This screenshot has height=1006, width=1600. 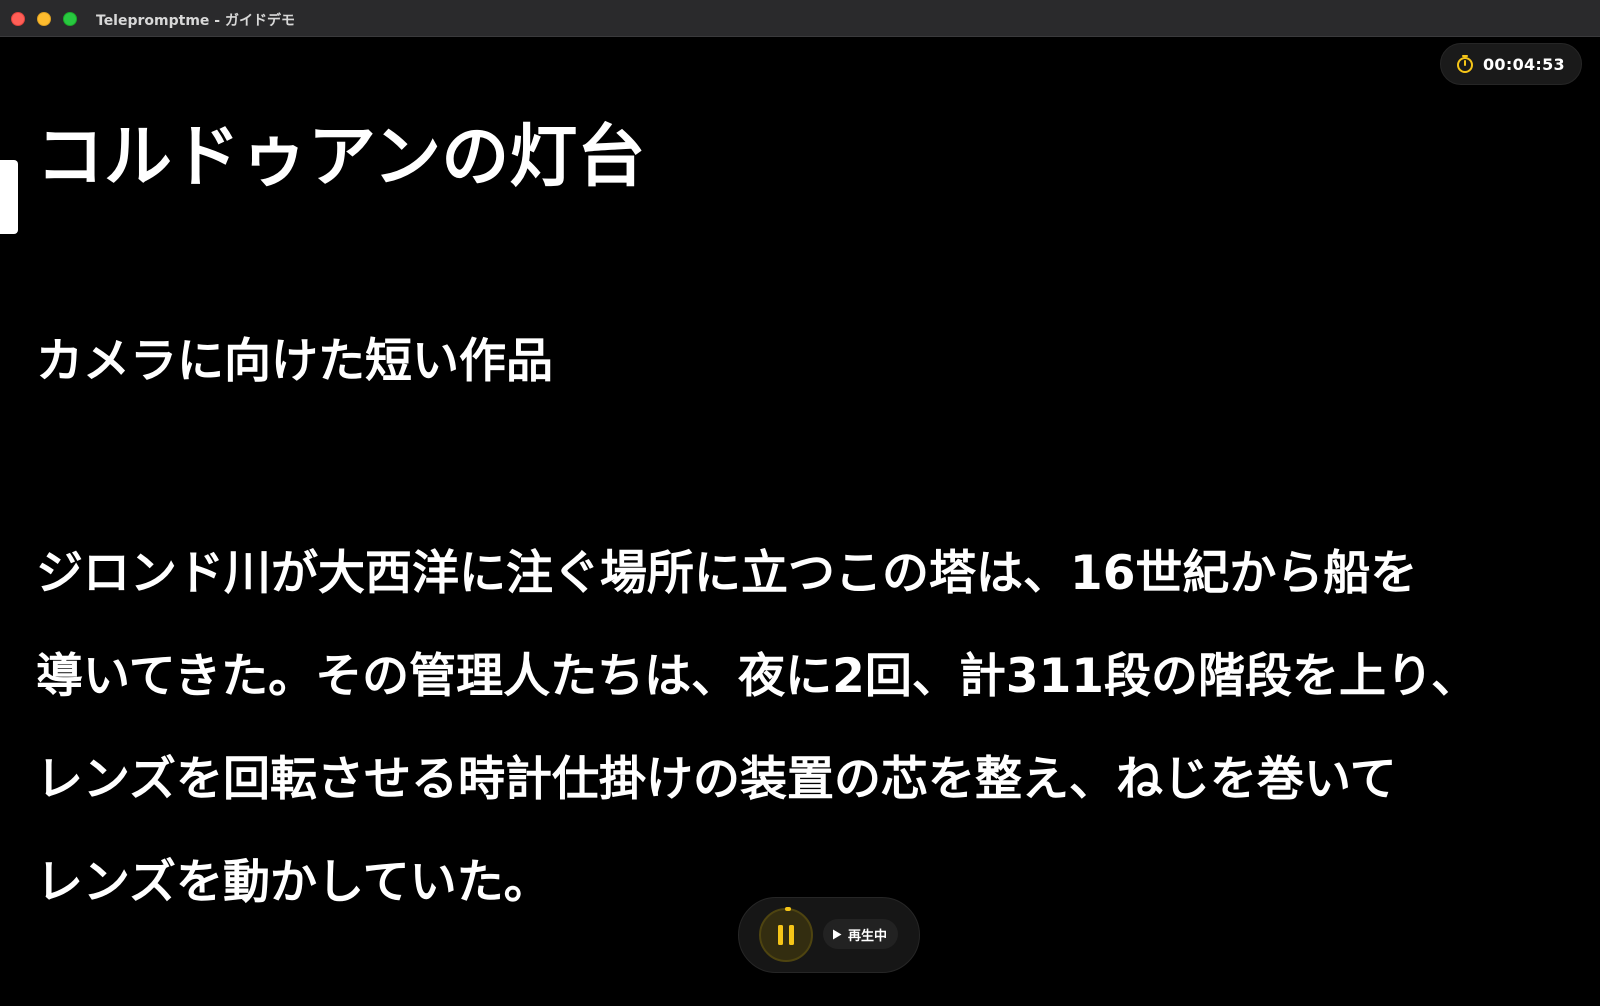 I want to click on playback-status-label: 再生中, so click(x=868, y=936).